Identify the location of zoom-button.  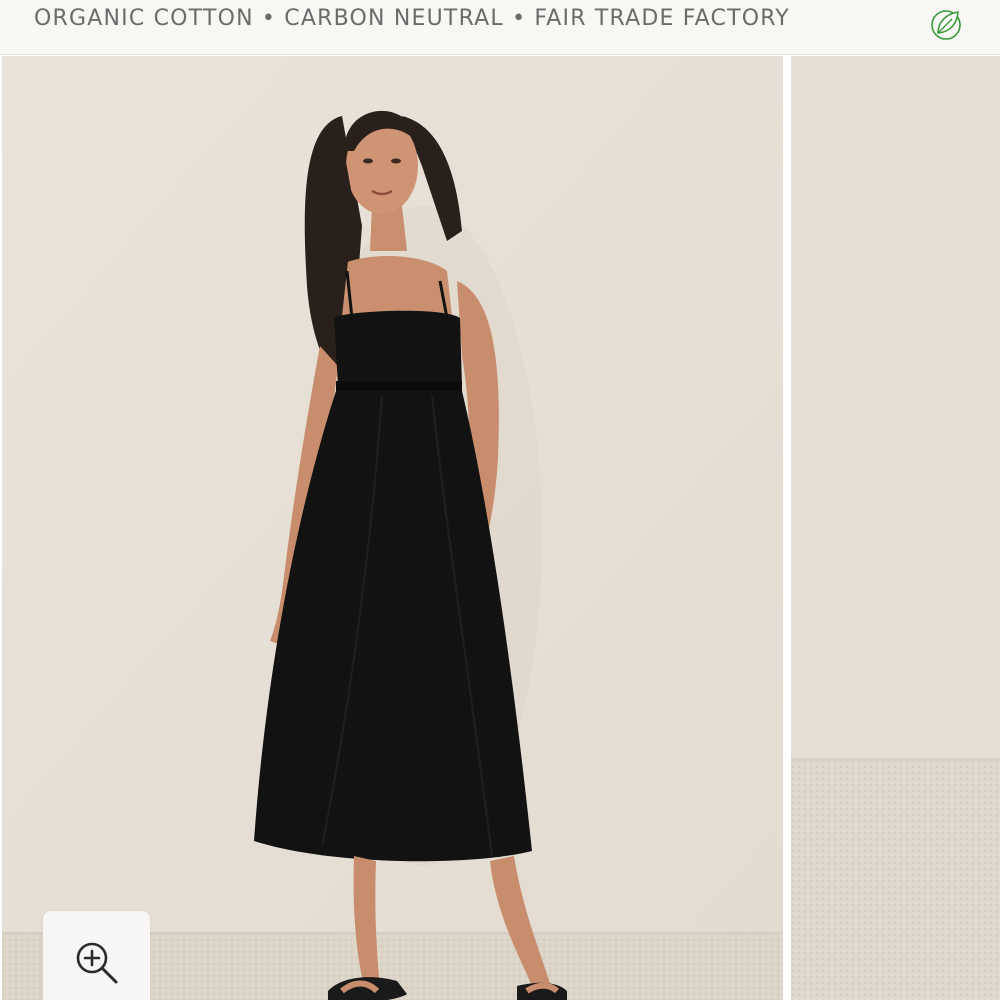
(96, 955).